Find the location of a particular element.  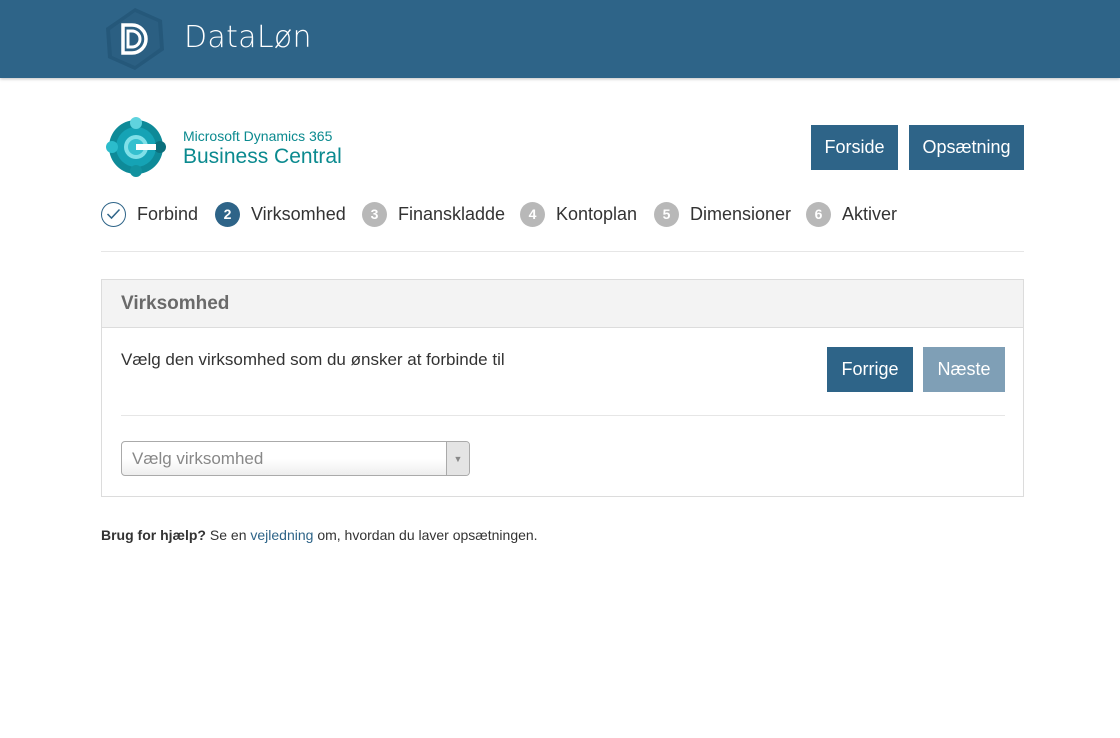

datalon-d-logo-icon is located at coordinates (135, 39).